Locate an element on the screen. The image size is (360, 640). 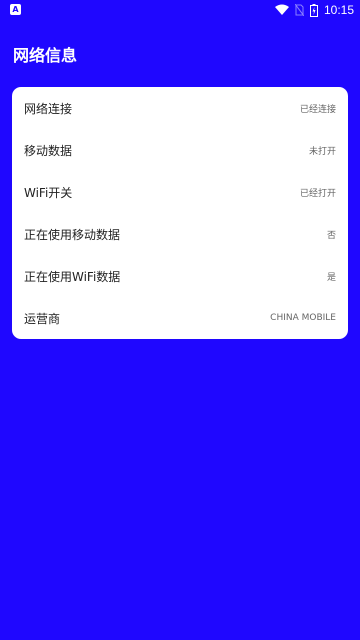
row-value: 已经打开 is located at coordinates (317, 193).